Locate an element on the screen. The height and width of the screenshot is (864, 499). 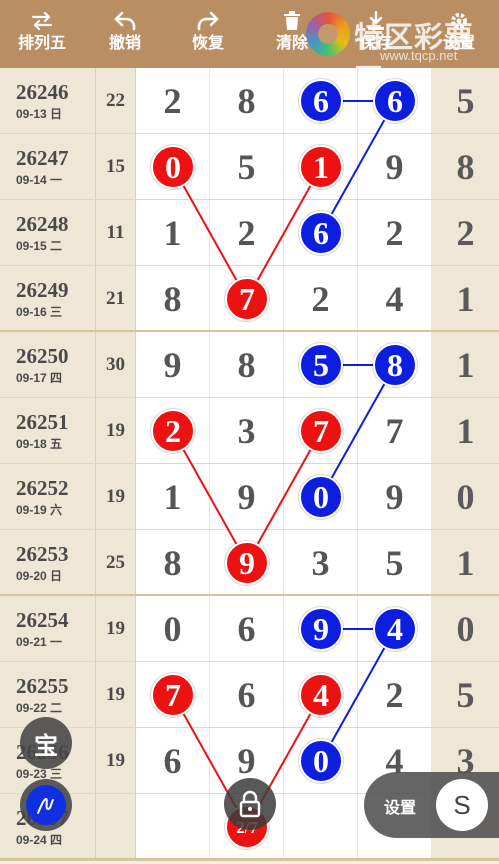
redo-icon is located at coordinates (208, 21).